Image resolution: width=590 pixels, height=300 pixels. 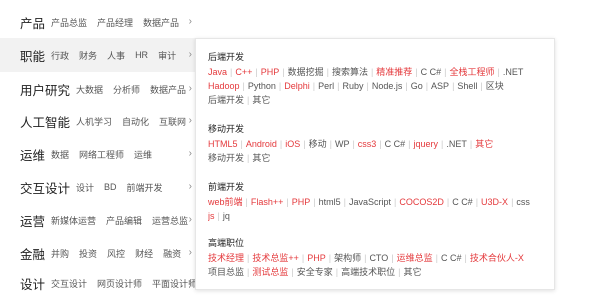 I want to click on category-sub-link: 数据, so click(x=60, y=154).